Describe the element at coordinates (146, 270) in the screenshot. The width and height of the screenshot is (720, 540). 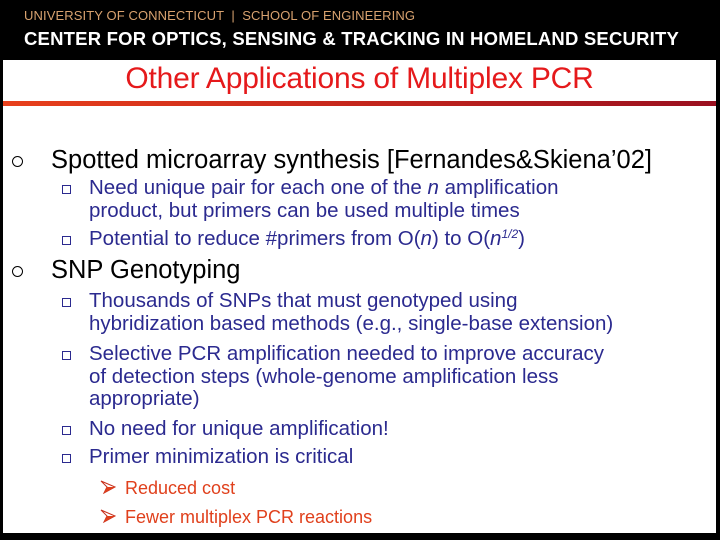
I see `bullet-text: SNP Genotyping` at that location.